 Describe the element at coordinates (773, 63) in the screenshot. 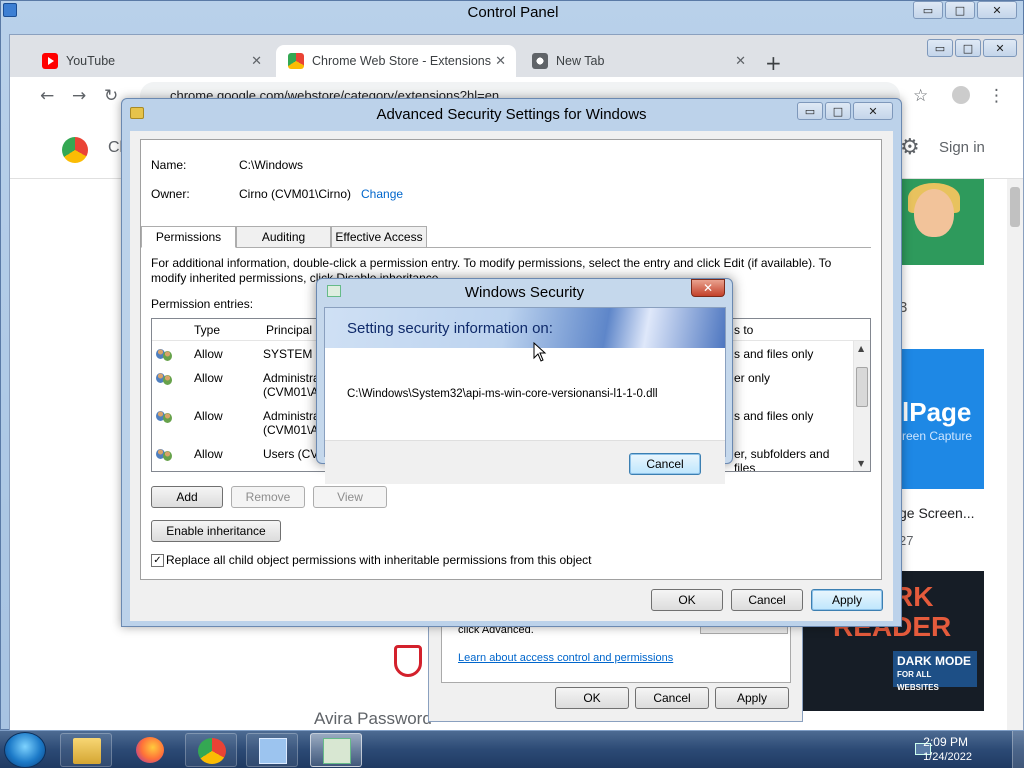

I see `new-tab-button: +` at that location.